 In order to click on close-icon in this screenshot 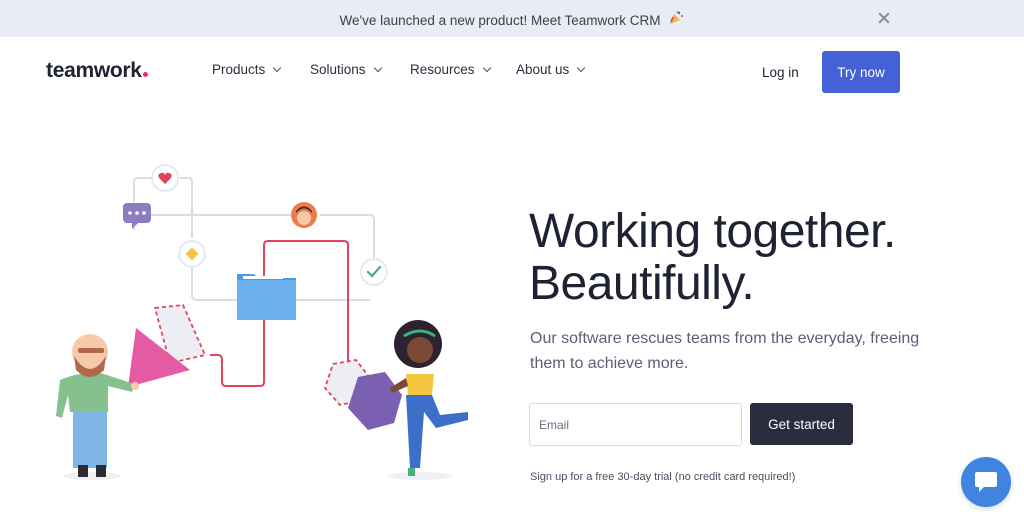, I will do `click(884, 18)`.